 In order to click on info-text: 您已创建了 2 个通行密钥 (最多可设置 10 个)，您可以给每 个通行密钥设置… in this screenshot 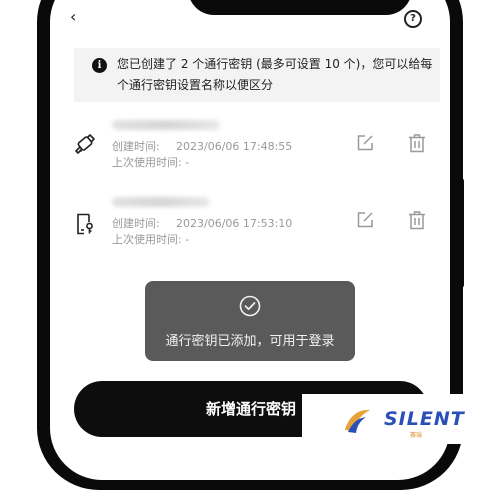, I will do `click(277, 75)`.